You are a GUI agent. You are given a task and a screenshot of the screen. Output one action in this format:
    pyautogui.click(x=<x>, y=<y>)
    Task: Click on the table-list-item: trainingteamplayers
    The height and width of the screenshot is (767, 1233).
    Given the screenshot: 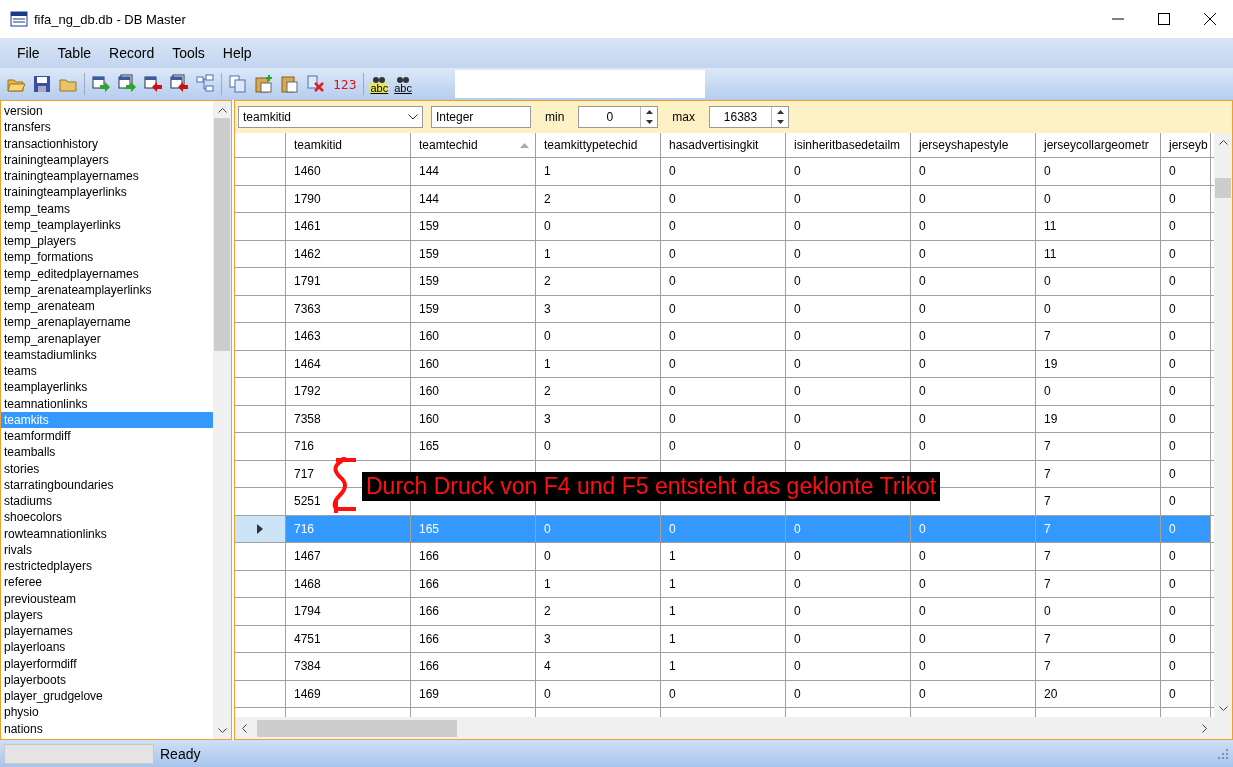 What is the action you would take?
    pyautogui.click(x=107, y=159)
    